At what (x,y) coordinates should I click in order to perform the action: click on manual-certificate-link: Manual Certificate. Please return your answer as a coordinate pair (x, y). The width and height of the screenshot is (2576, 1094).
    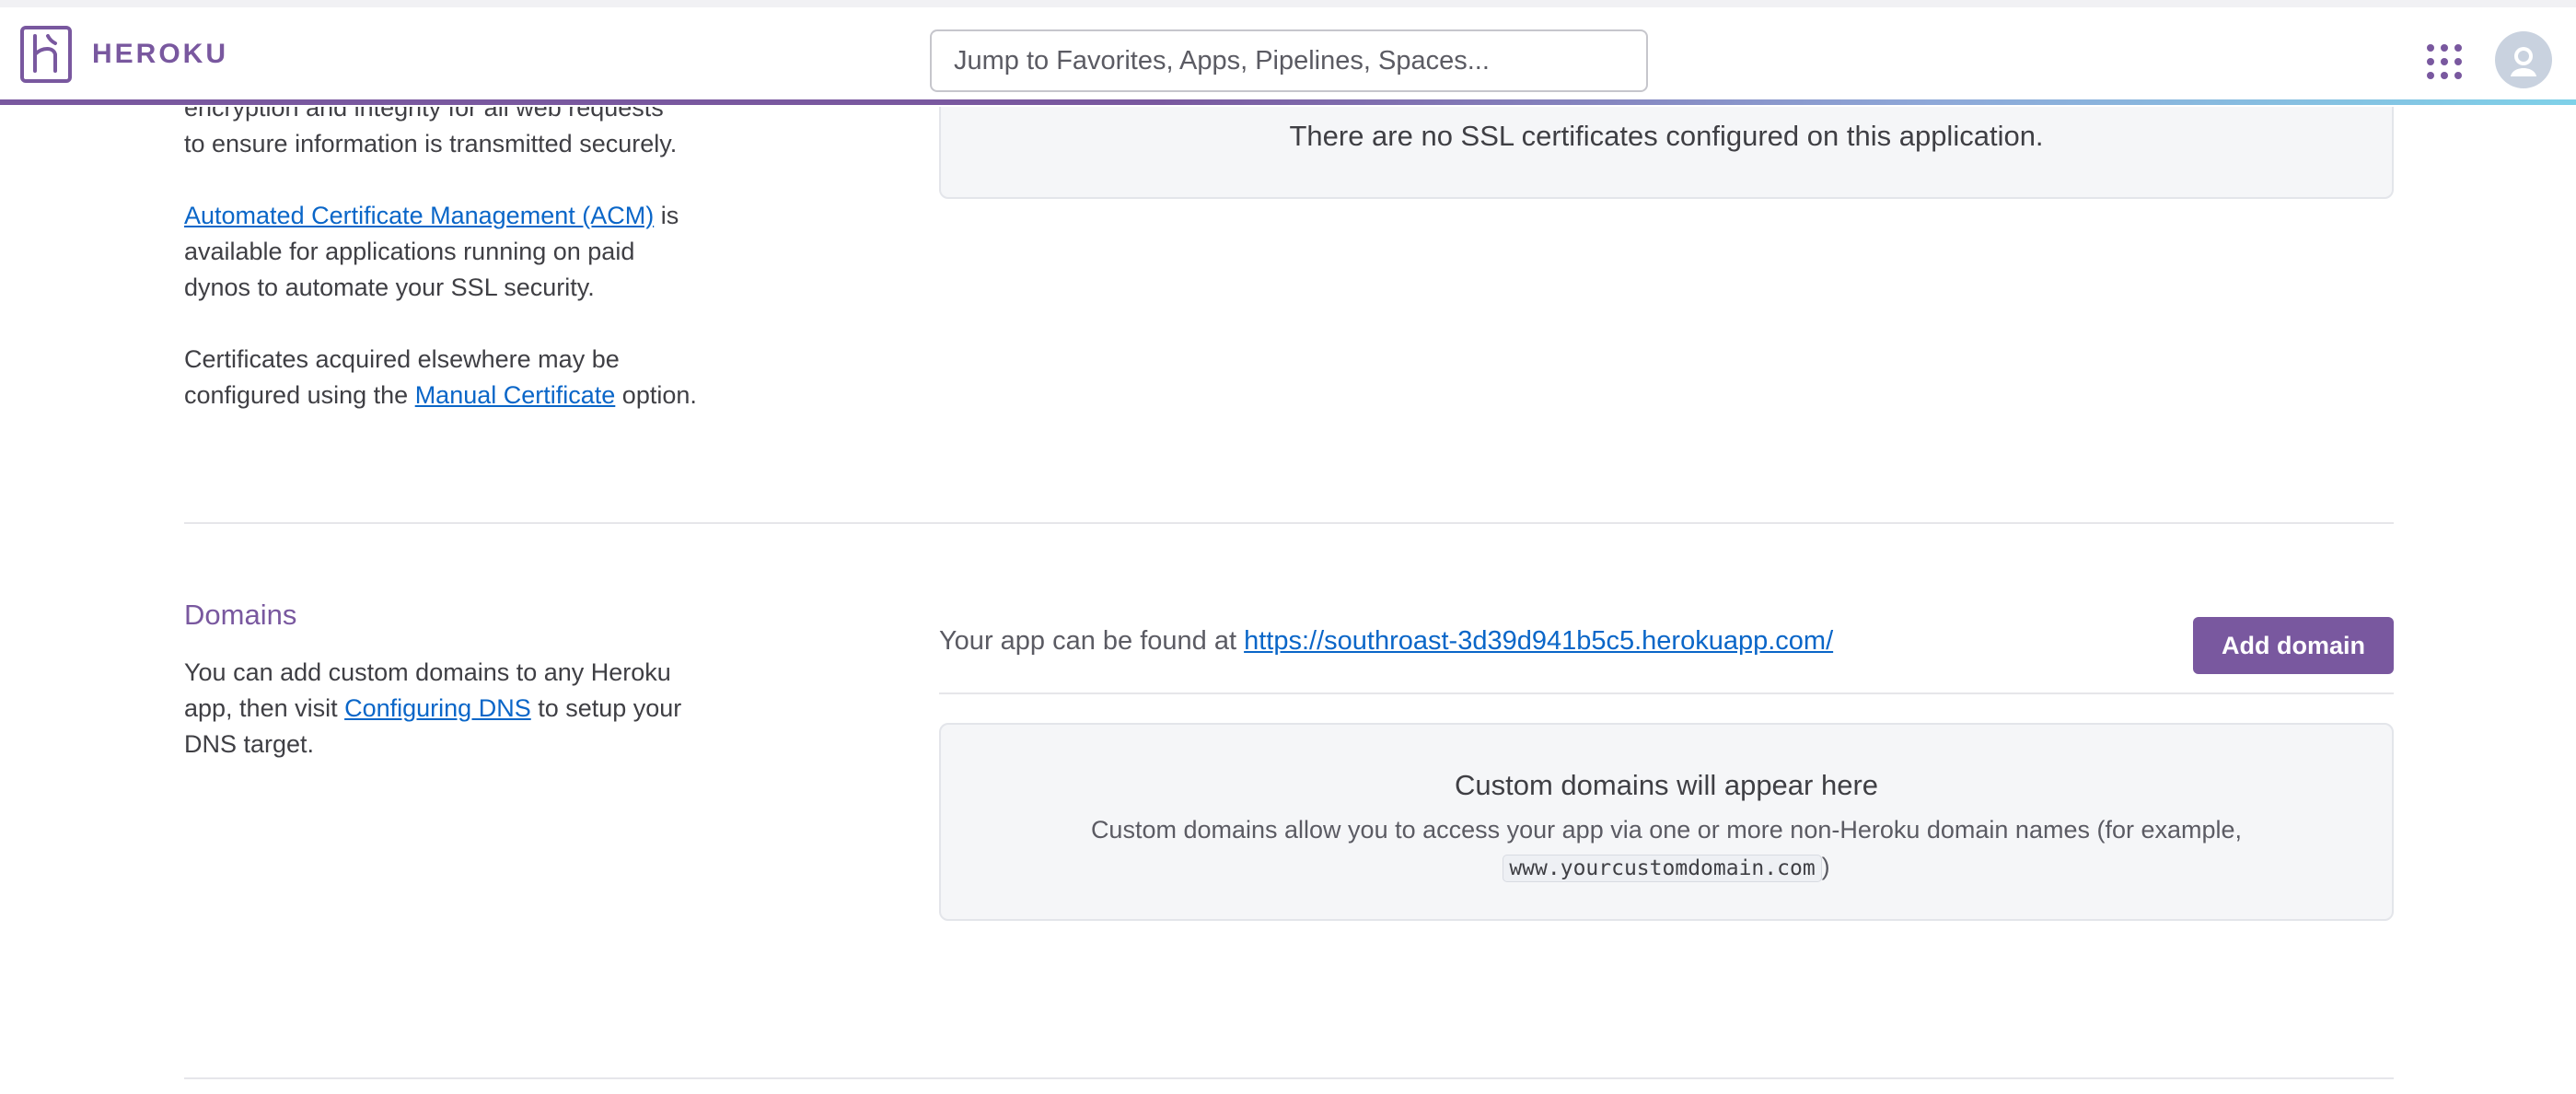
    Looking at the image, I should click on (515, 395).